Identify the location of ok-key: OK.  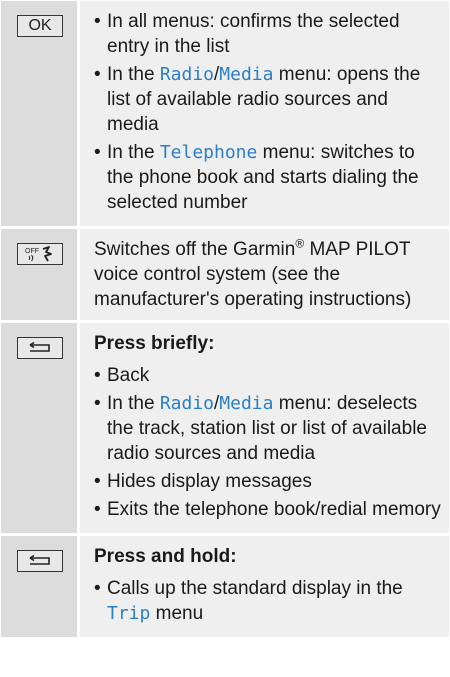
(40, 26).